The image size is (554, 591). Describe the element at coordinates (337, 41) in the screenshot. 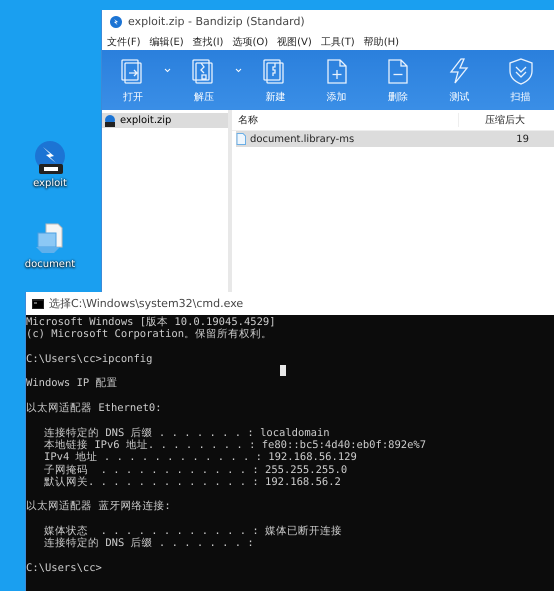

I see `menu-item: 工具(T)` at that location.